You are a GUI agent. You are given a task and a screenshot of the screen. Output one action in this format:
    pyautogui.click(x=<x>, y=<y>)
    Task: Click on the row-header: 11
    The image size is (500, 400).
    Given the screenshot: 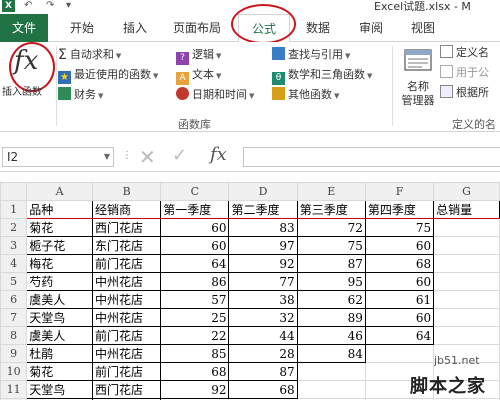 What is the action you would take?
    pyautogui.click(x=14, y=389)
    